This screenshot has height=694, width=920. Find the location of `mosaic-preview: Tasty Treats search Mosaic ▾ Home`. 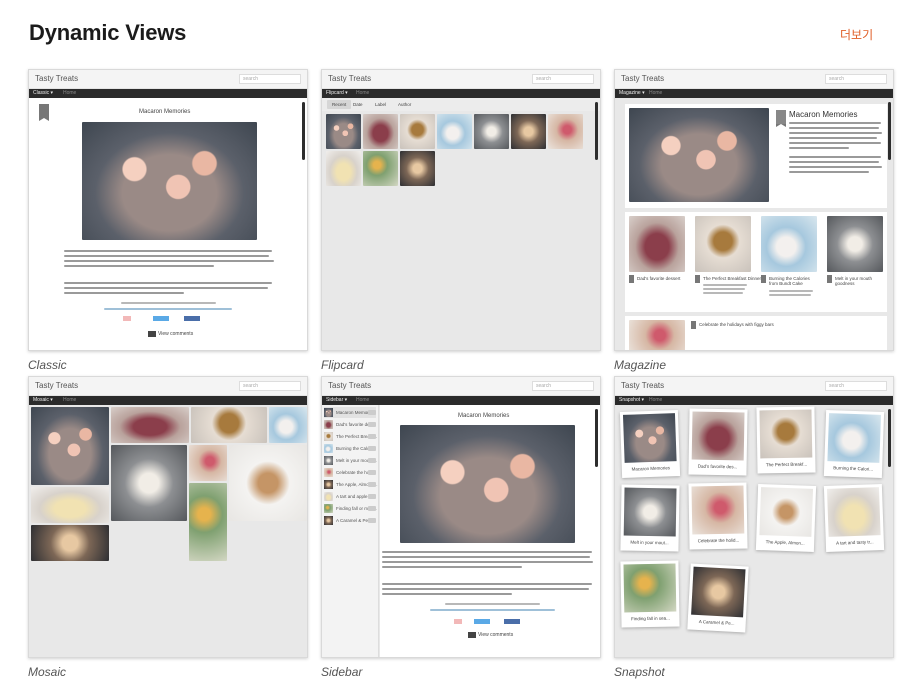

mosaic-preview: Tasty Treats search Mosaic ▾ Home is located at coordinates (168, 517).